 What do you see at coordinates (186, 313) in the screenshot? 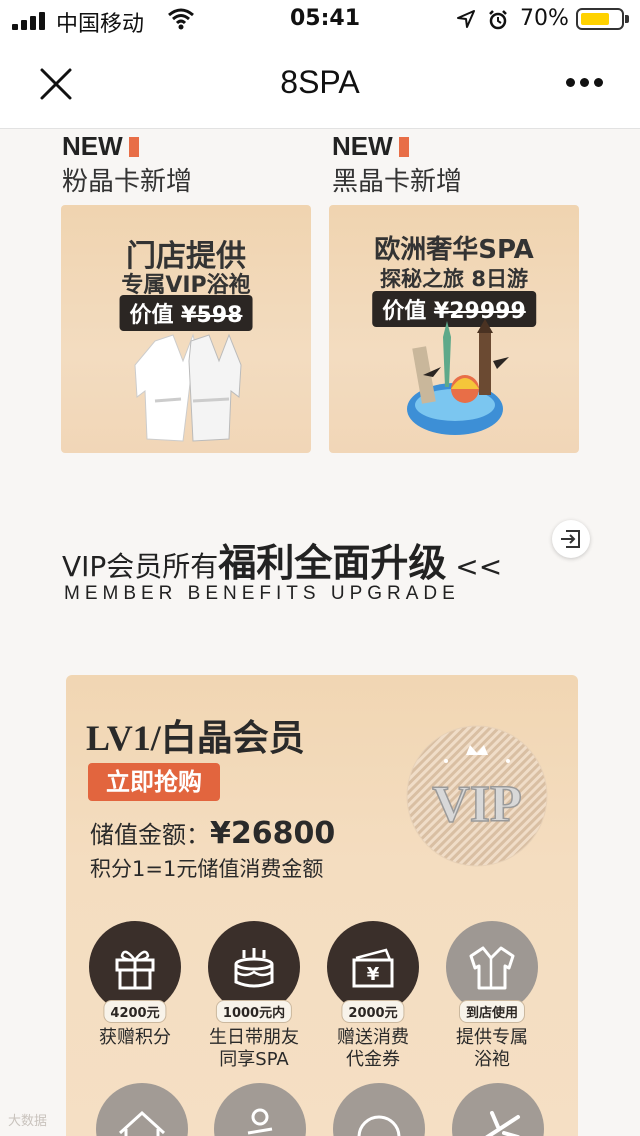
I see `price-pill: 价值 ¥598` at bounding box center [186, 313].